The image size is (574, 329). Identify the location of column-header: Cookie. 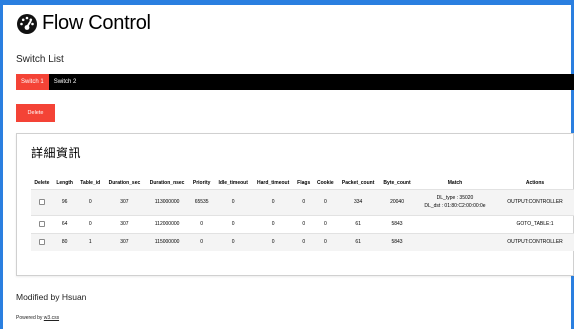
(325, 183).